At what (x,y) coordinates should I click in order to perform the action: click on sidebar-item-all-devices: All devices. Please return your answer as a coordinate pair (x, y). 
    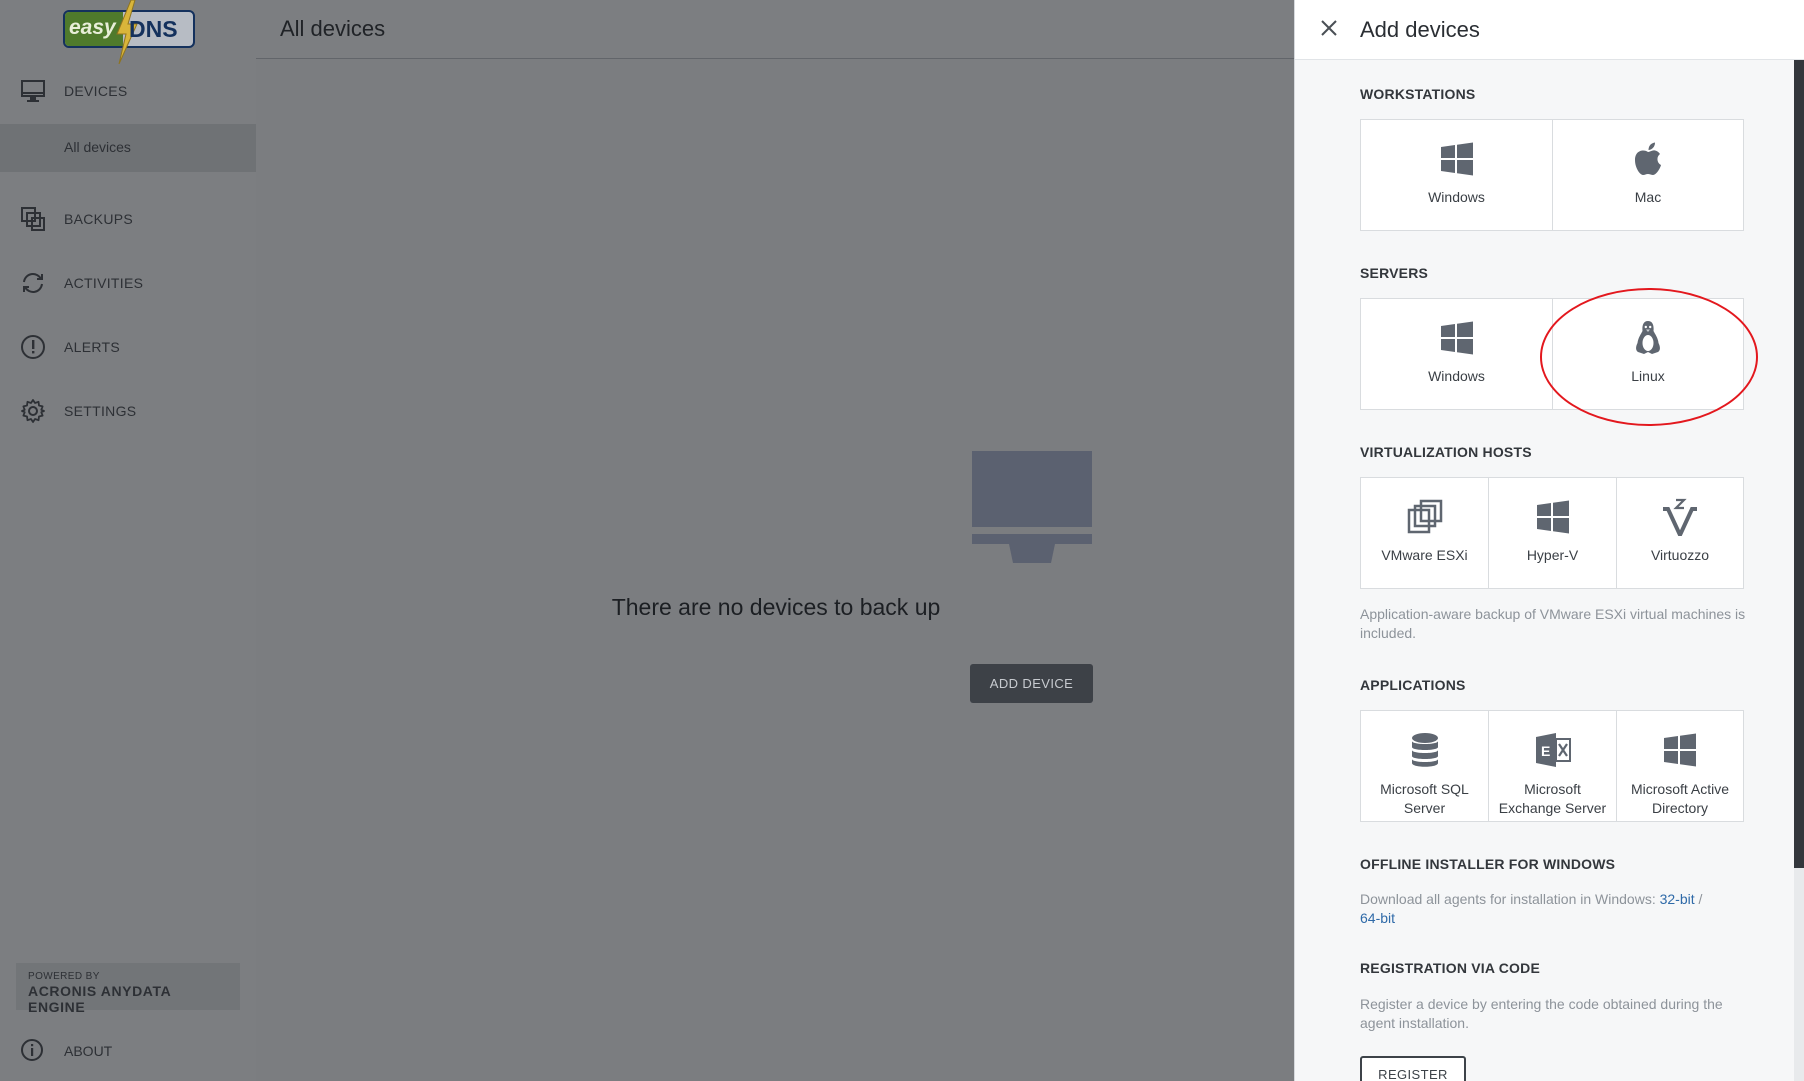
    Looking at the image, I should click on (128, 148).